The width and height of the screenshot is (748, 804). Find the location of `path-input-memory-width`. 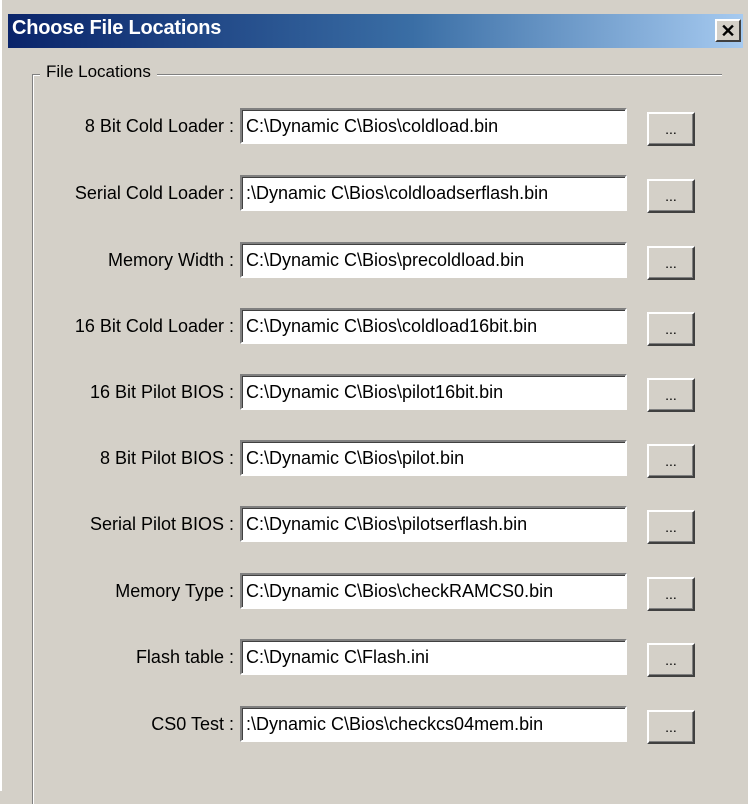

path-input-memory-width is located at coordinates (433, 260).